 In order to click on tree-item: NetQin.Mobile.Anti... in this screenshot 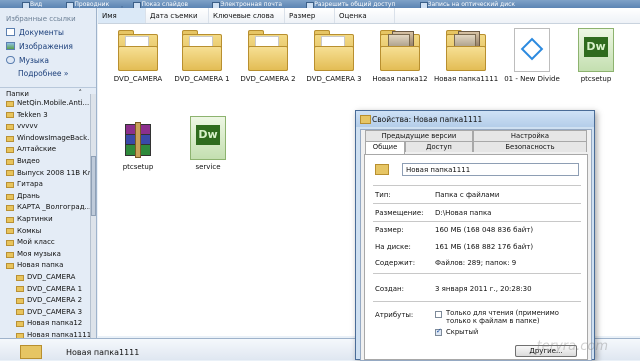, I will do `click(48, 104)`.